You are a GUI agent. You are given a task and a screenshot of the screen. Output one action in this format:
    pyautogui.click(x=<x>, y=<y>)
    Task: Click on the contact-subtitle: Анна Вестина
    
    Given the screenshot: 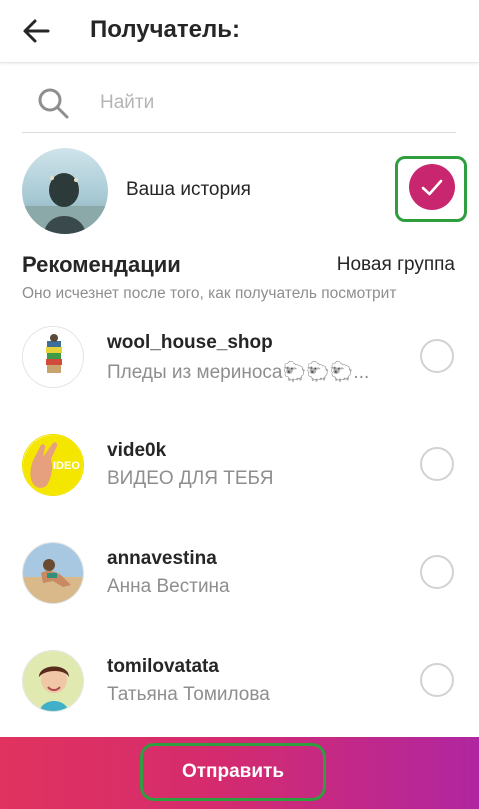 What is the action you would take?
    pyautogui.click(x=168, y=586)
    